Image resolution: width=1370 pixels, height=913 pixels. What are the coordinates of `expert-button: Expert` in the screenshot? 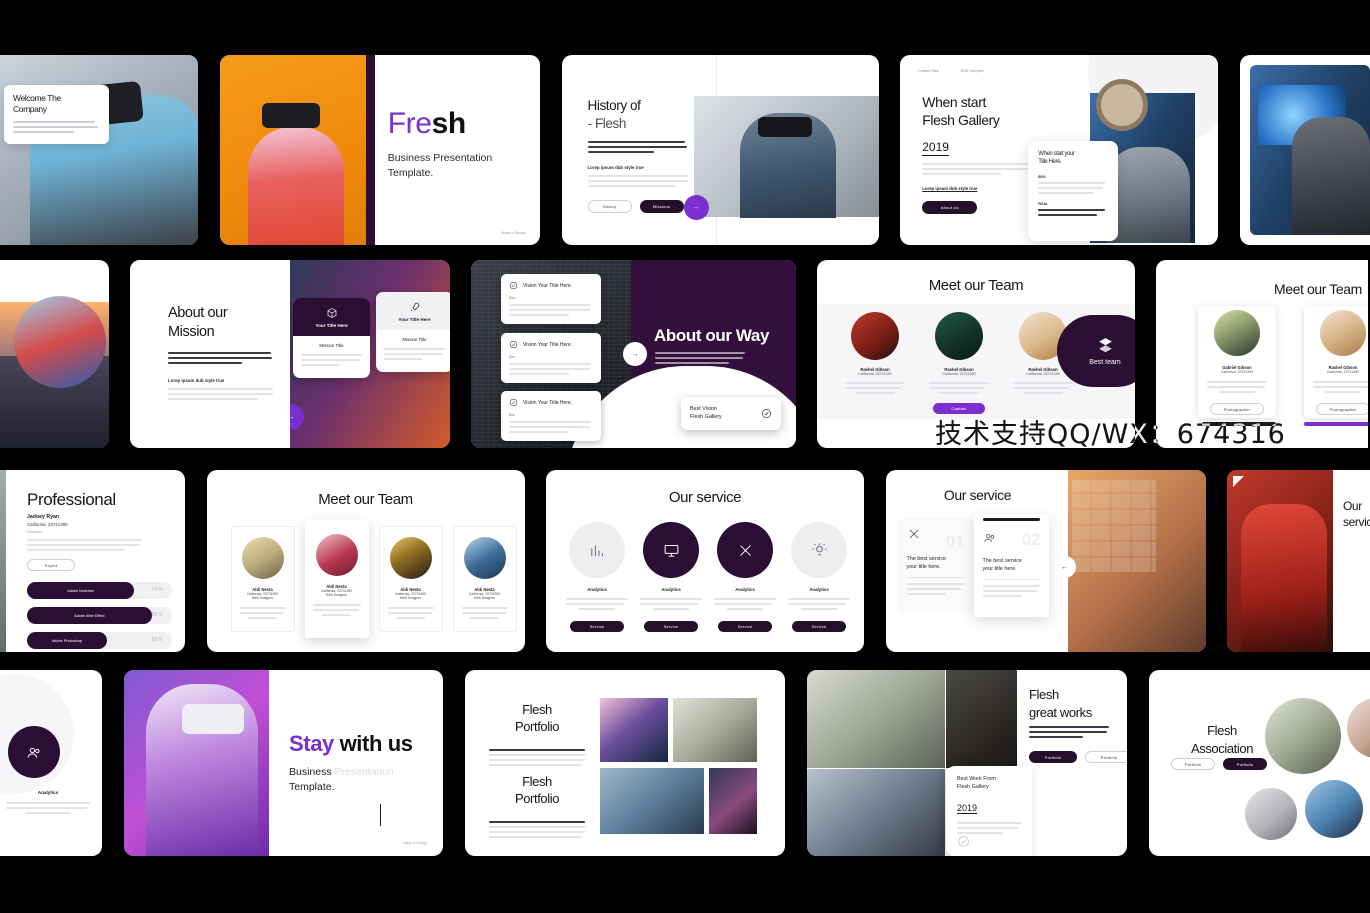 It's located at (51, 565).